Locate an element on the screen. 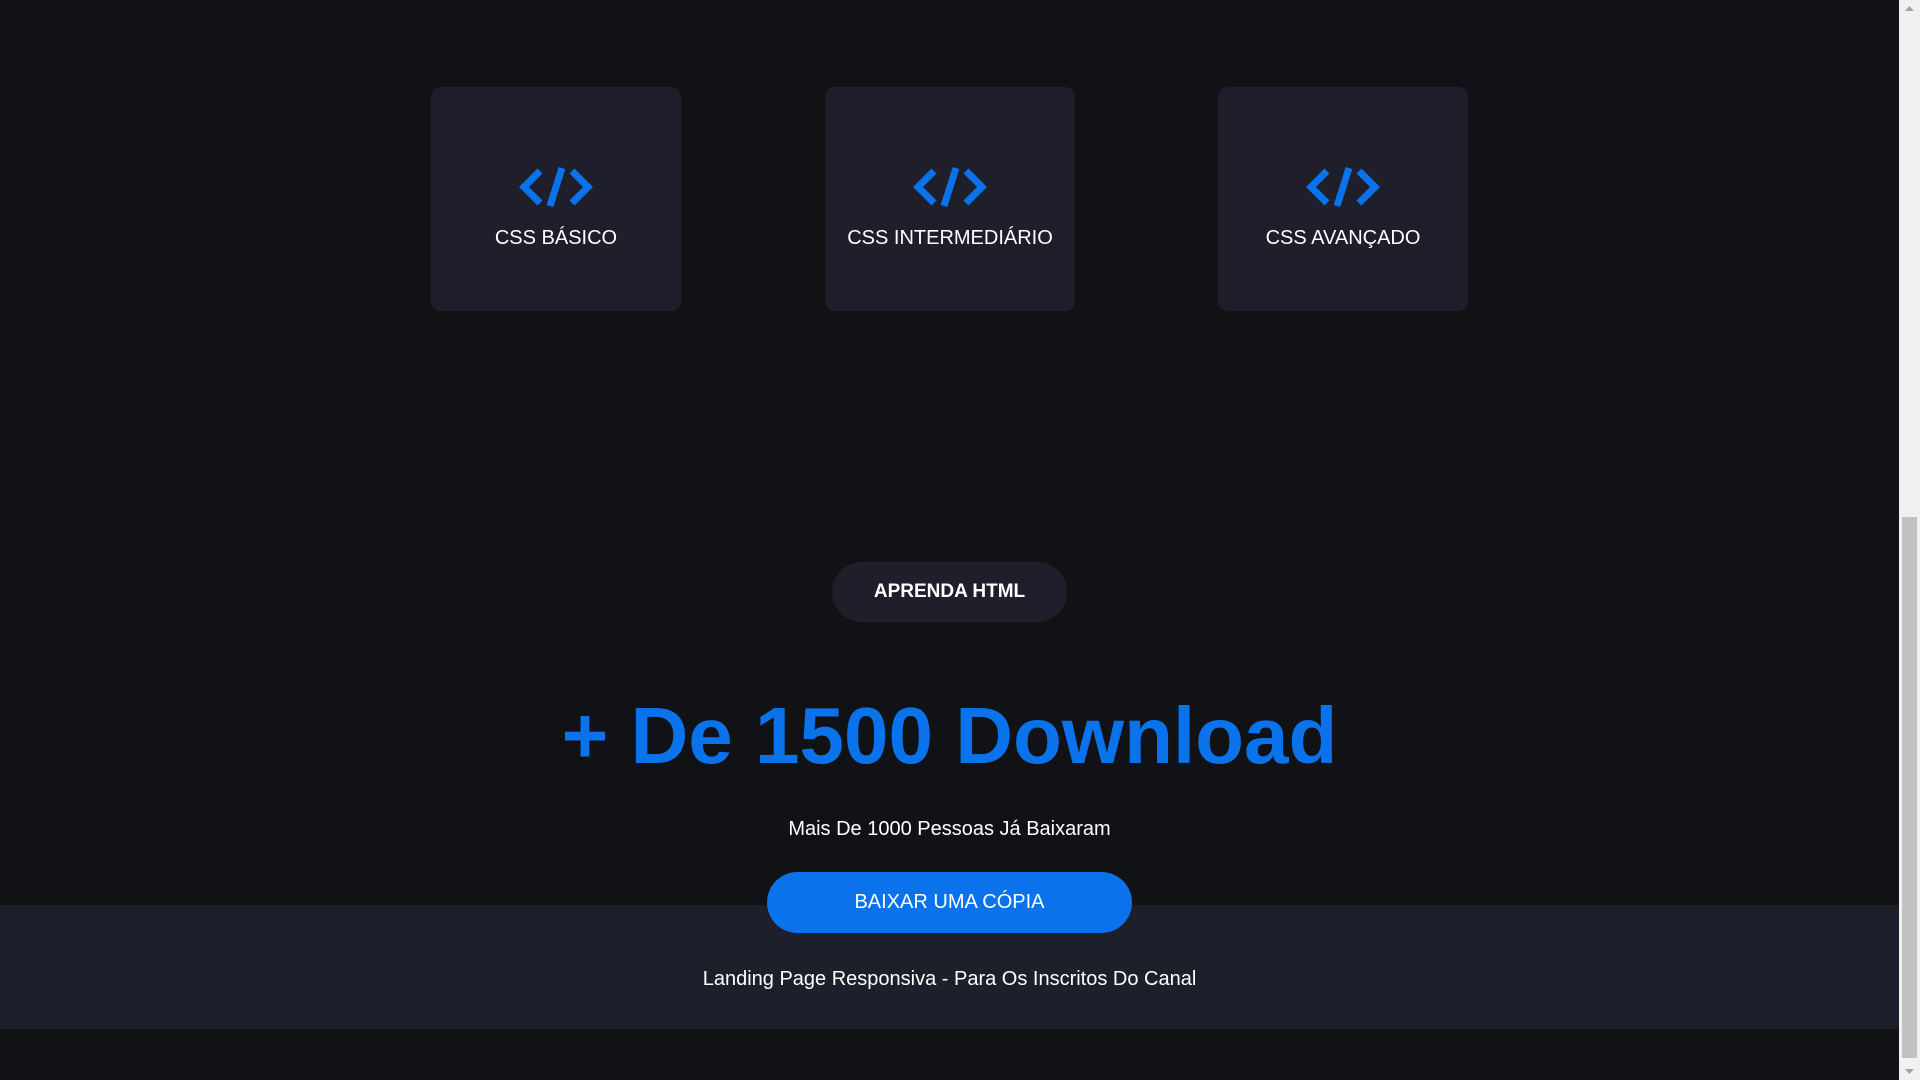 The width and height of the screenshot is (1920, 1080). card-css-basico: CSS BÁSICO is located at coordinates (556, 199).